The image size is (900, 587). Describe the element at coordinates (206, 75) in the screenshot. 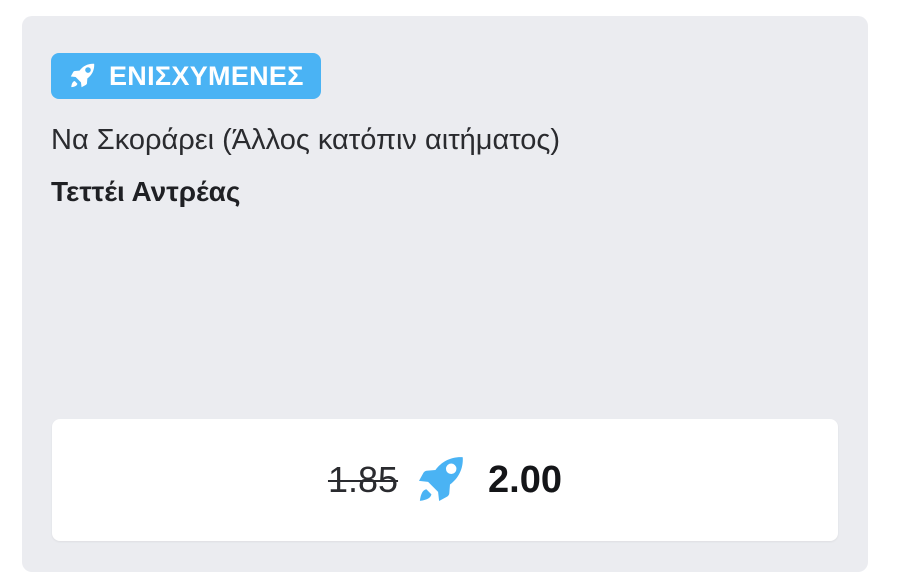

I see `boosted-badge-label: ΕΝΙΣΧΥΜΕΝΕΣ` at that location.